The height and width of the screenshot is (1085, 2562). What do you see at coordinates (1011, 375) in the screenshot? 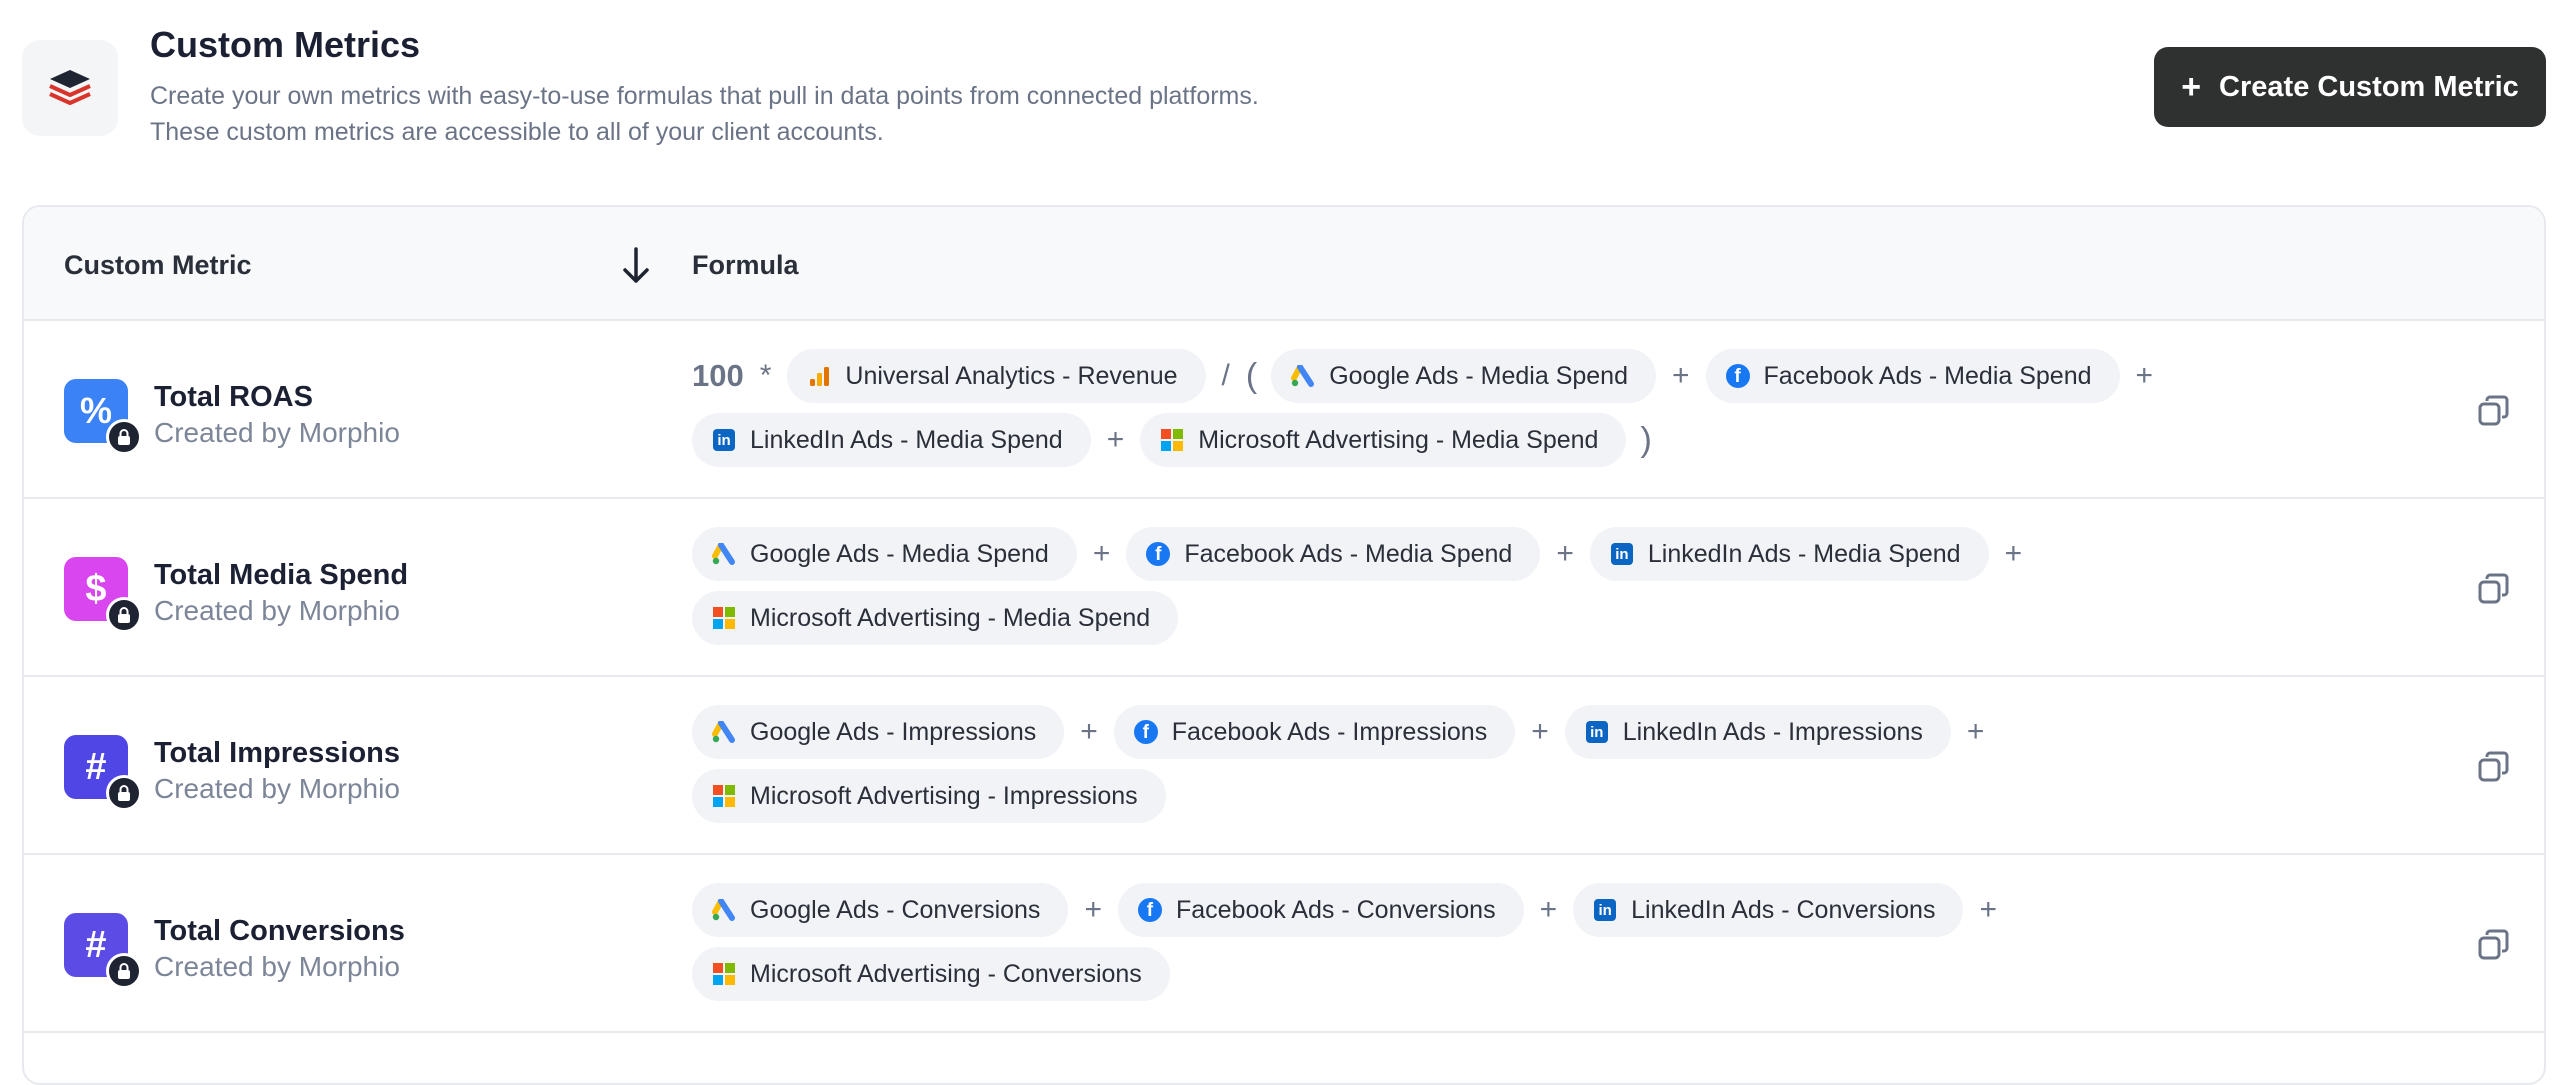
I see `chip-label: Universal Analytics - Revenue` at bounding box center [1011, 375].